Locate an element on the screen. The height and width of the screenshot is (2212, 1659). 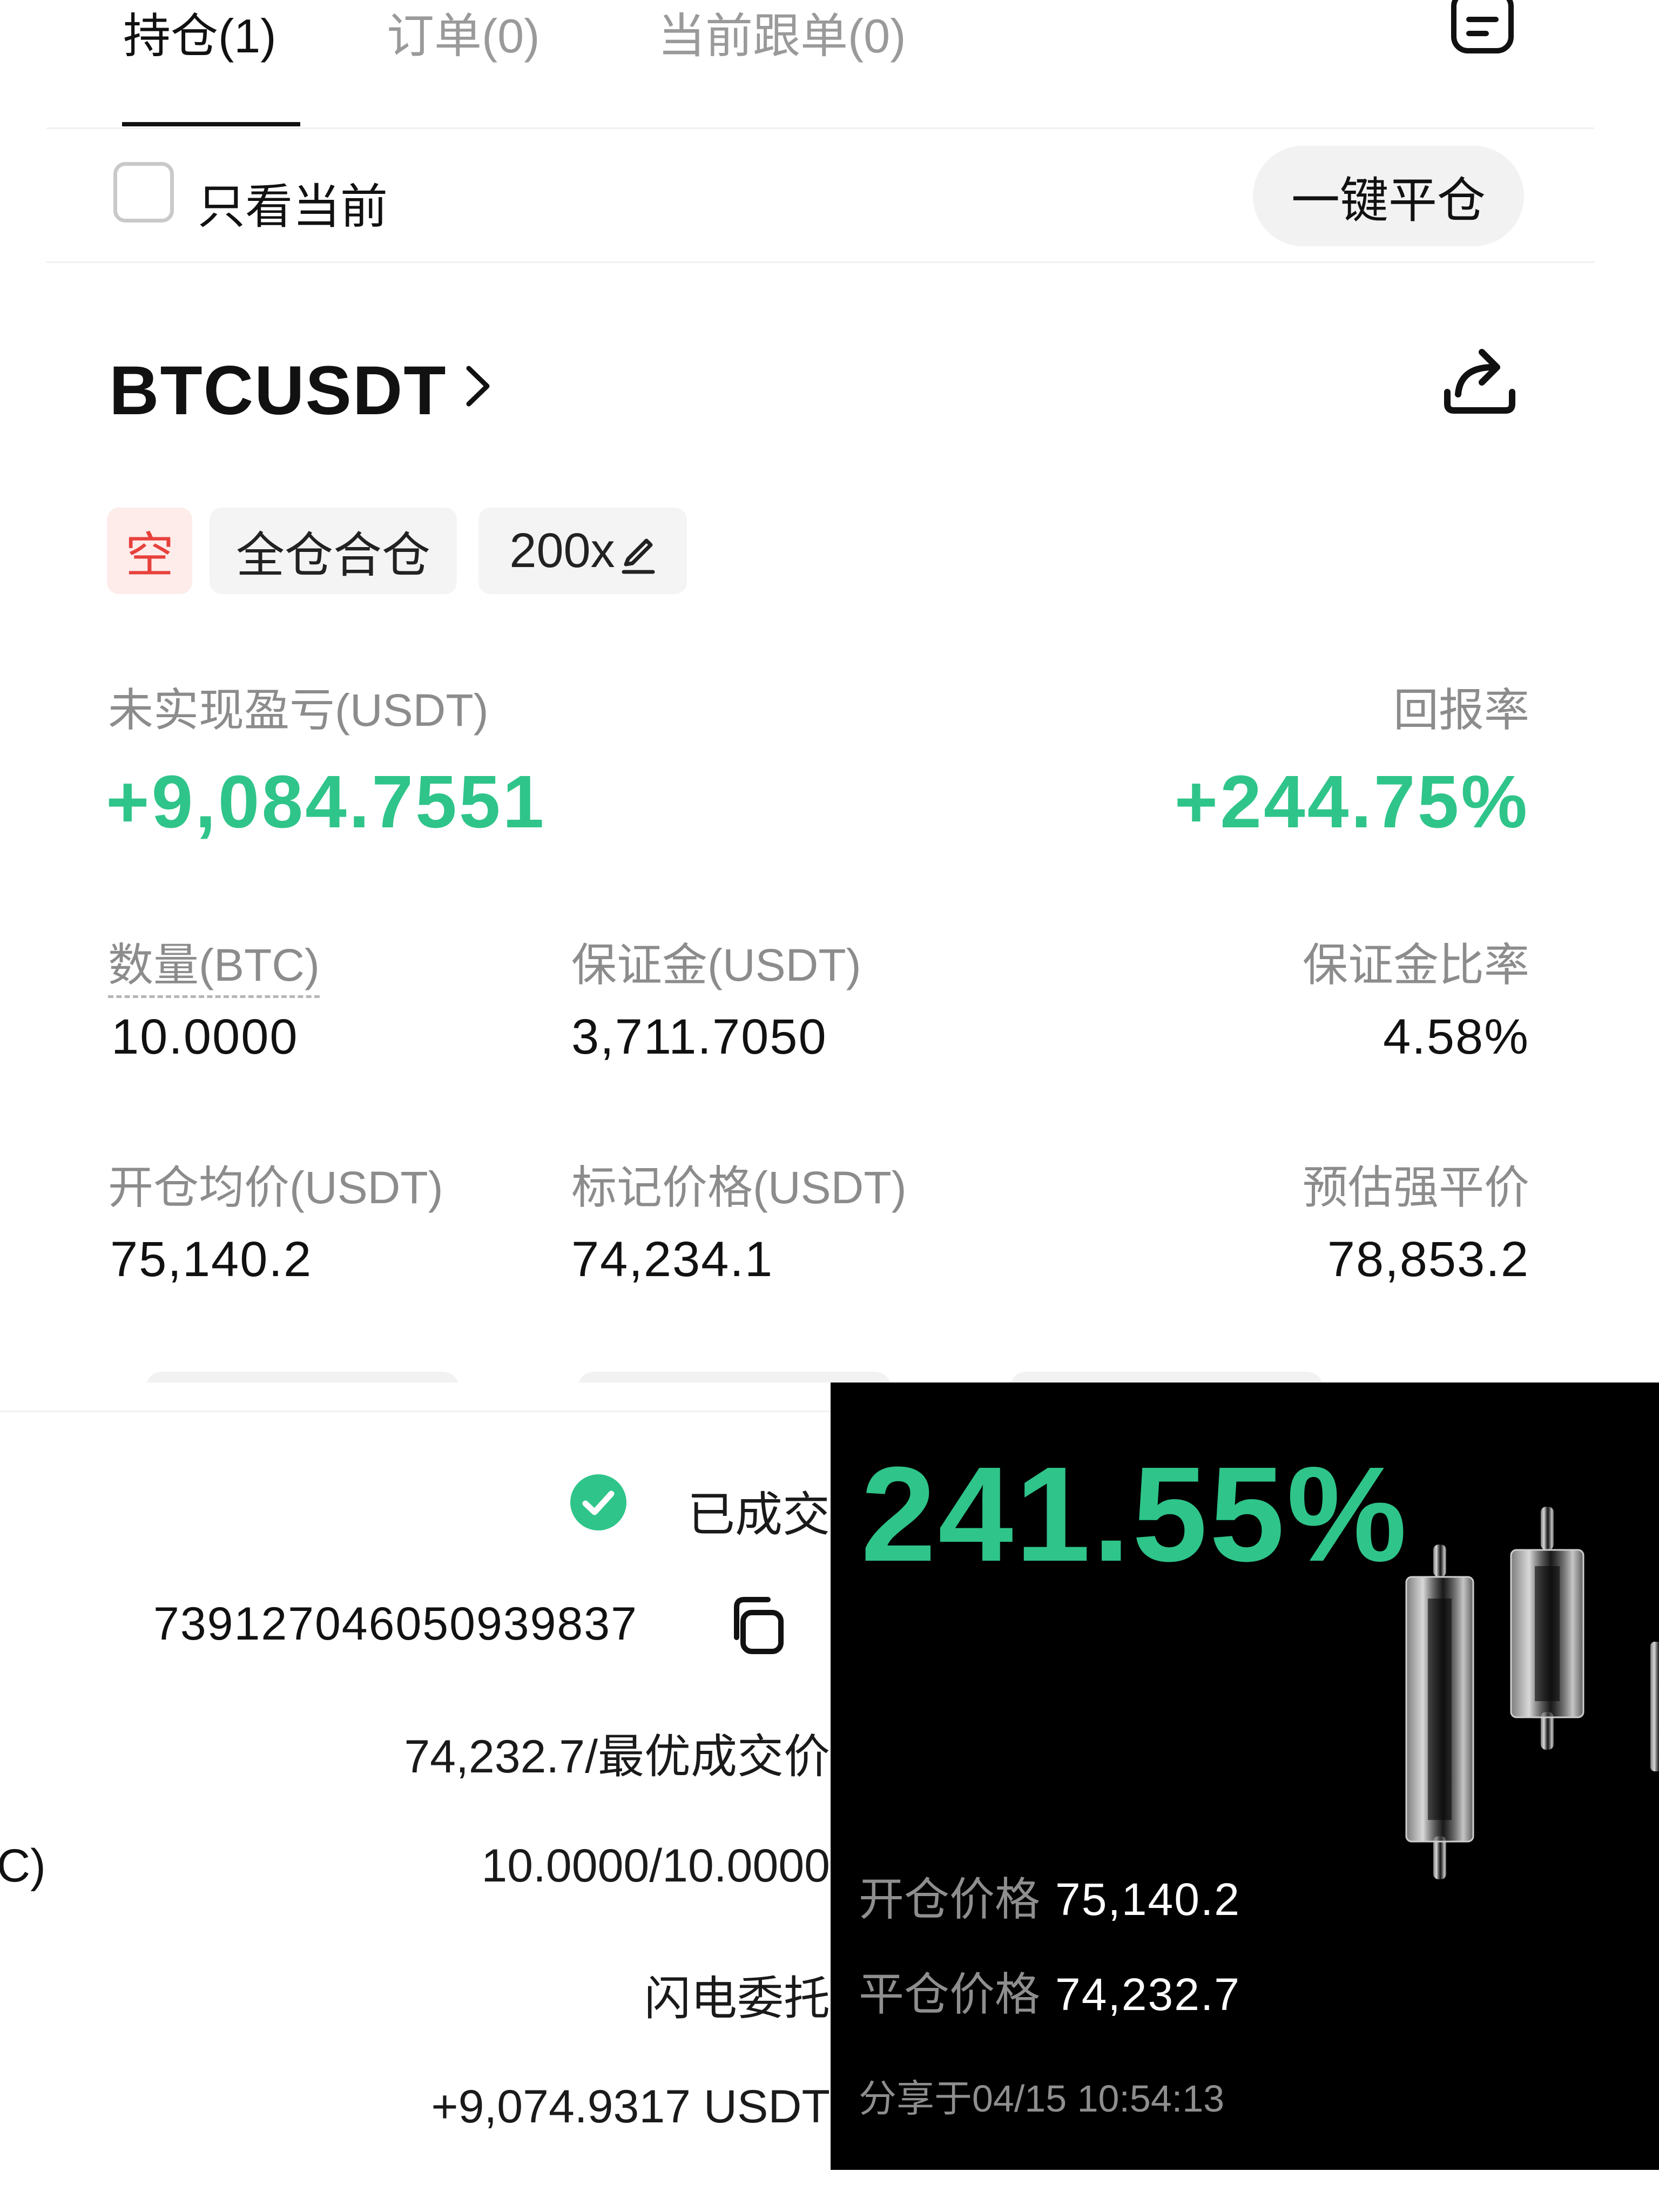
share-open-label: 开仓价格 is located at coordinates (950, 1899).